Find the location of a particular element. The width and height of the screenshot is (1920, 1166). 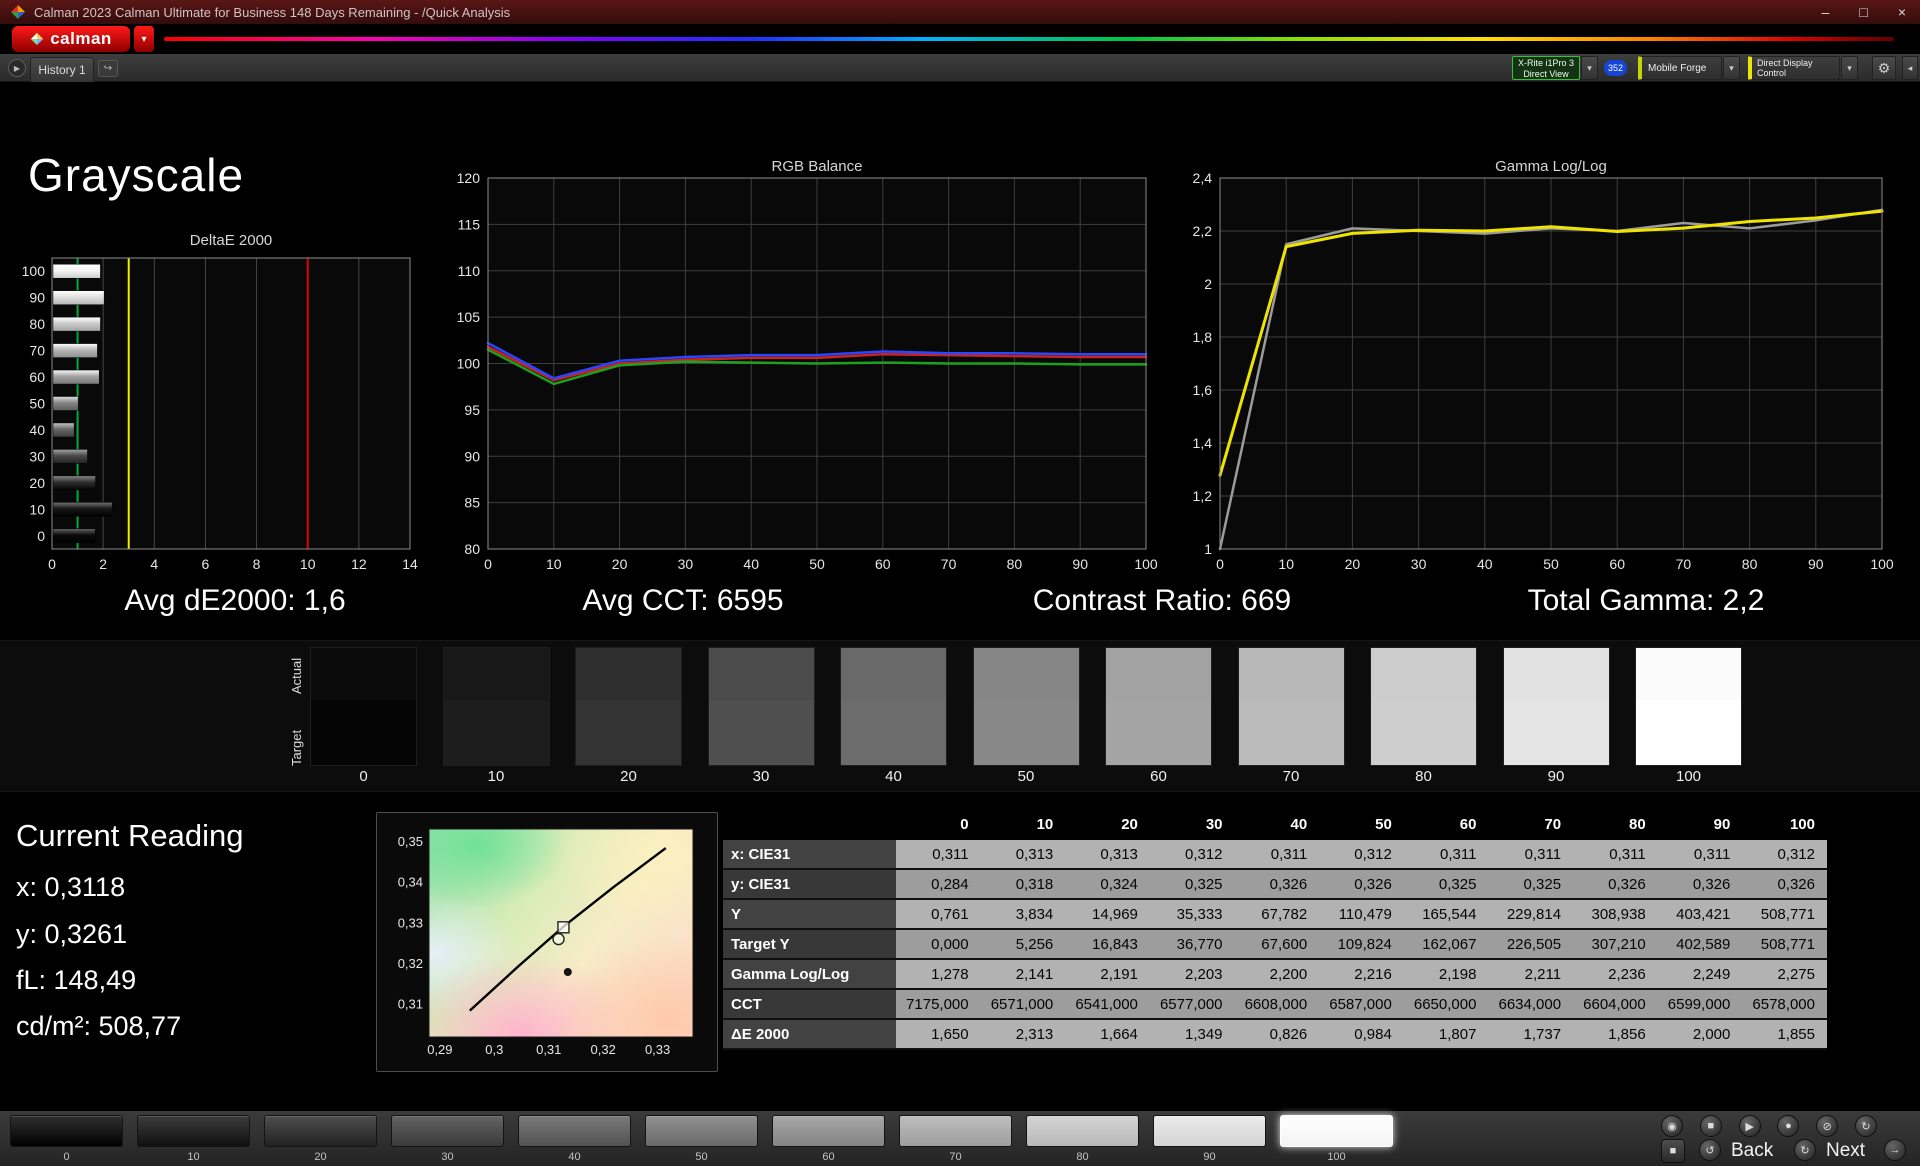

display-control-dropdown: ▾ is located at coordinates (1849, 68).